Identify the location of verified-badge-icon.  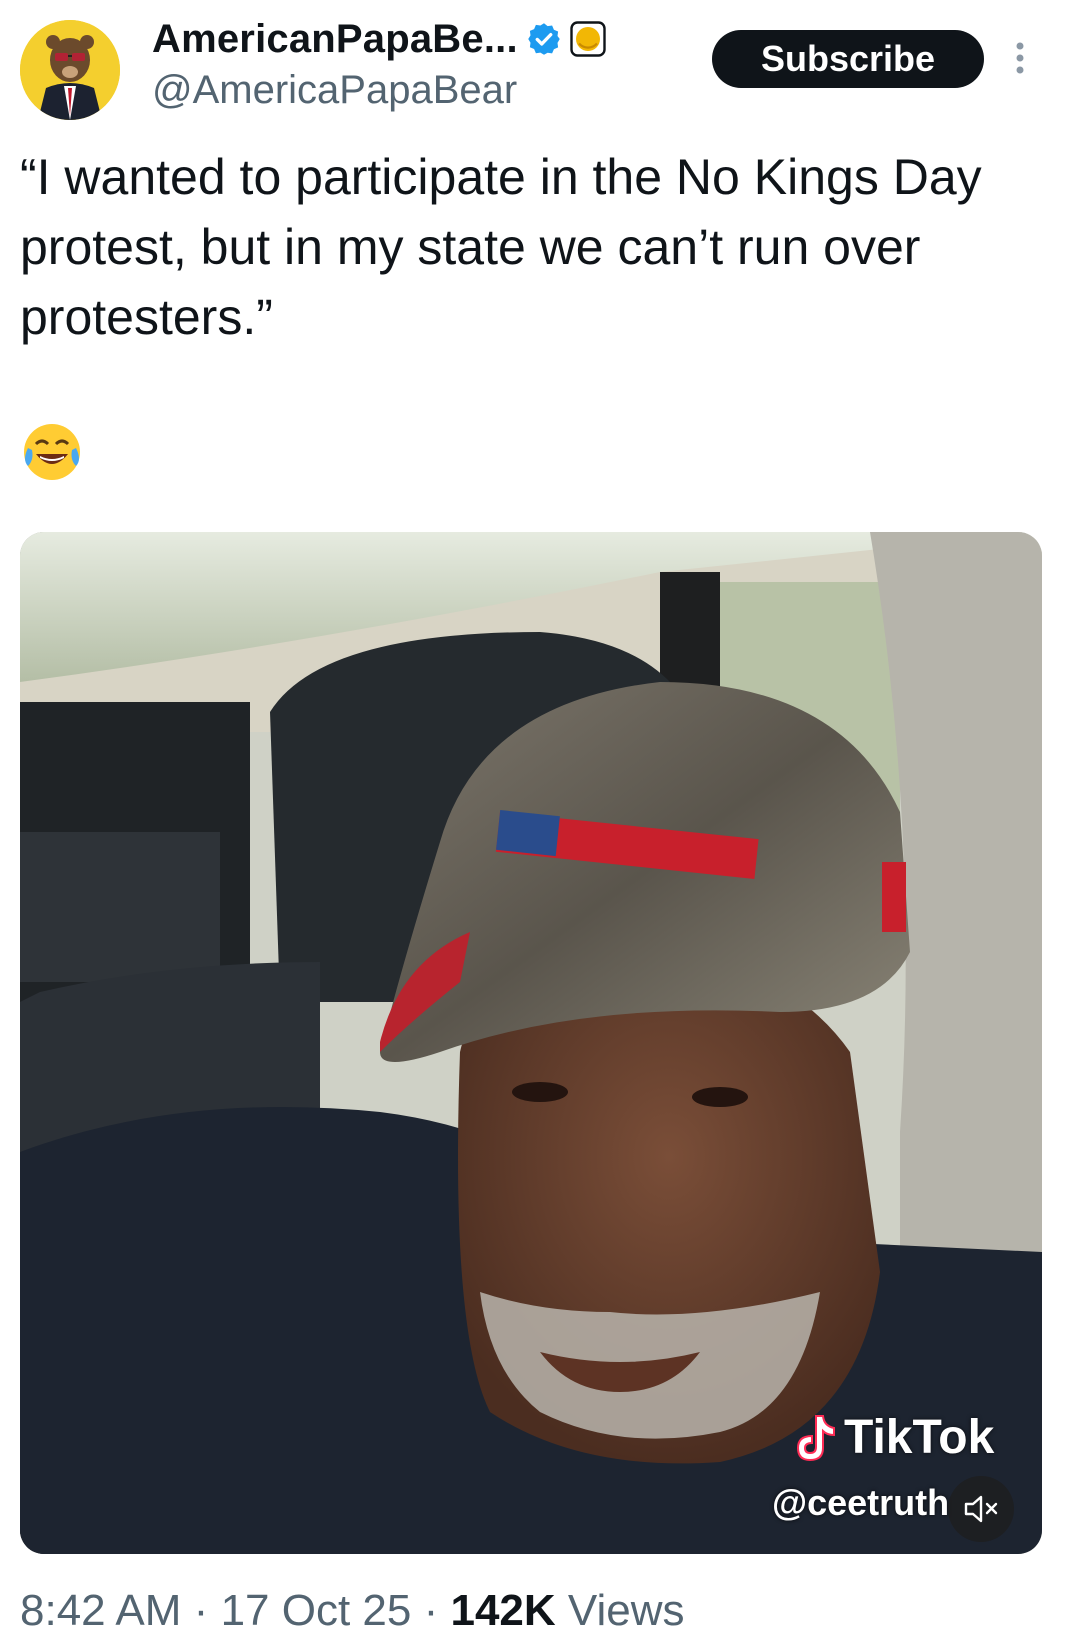
(544, 39).